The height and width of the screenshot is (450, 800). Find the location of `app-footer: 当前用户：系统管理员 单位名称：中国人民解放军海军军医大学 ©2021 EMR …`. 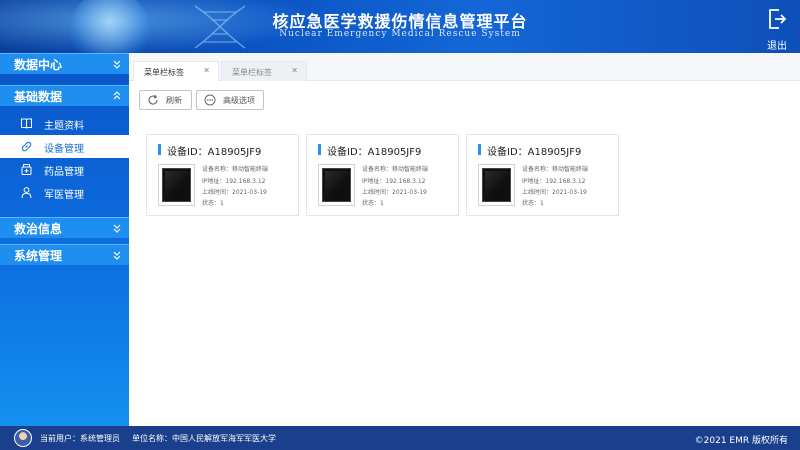

app-footer: 当前用户：系统管理员 单位名称：中国人民解放军海军军医大学 ©2021 EMR … is located at coordinates (400, 438).